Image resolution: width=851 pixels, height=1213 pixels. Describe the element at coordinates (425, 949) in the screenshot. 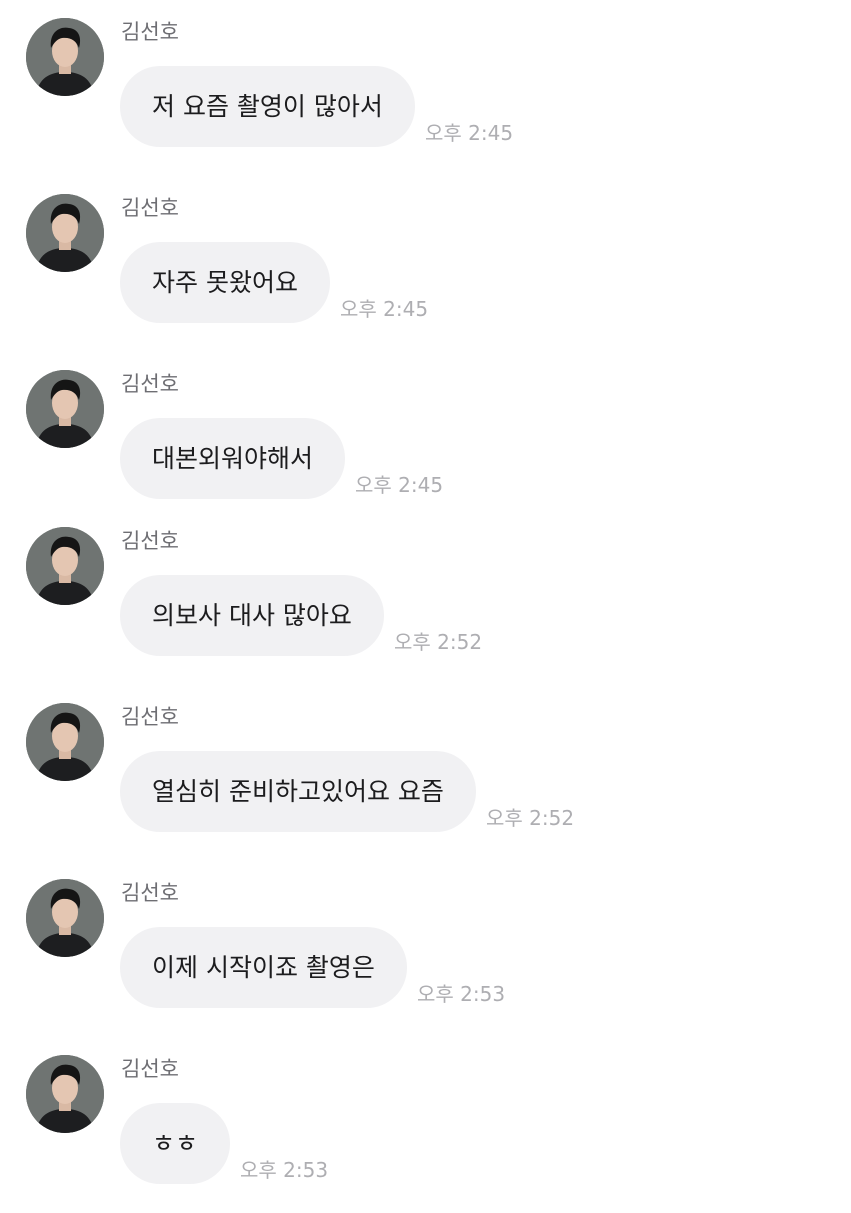

I see `chat-message: 김선호 이제 시작이죠 촬영은 오후 2:53` at that location.